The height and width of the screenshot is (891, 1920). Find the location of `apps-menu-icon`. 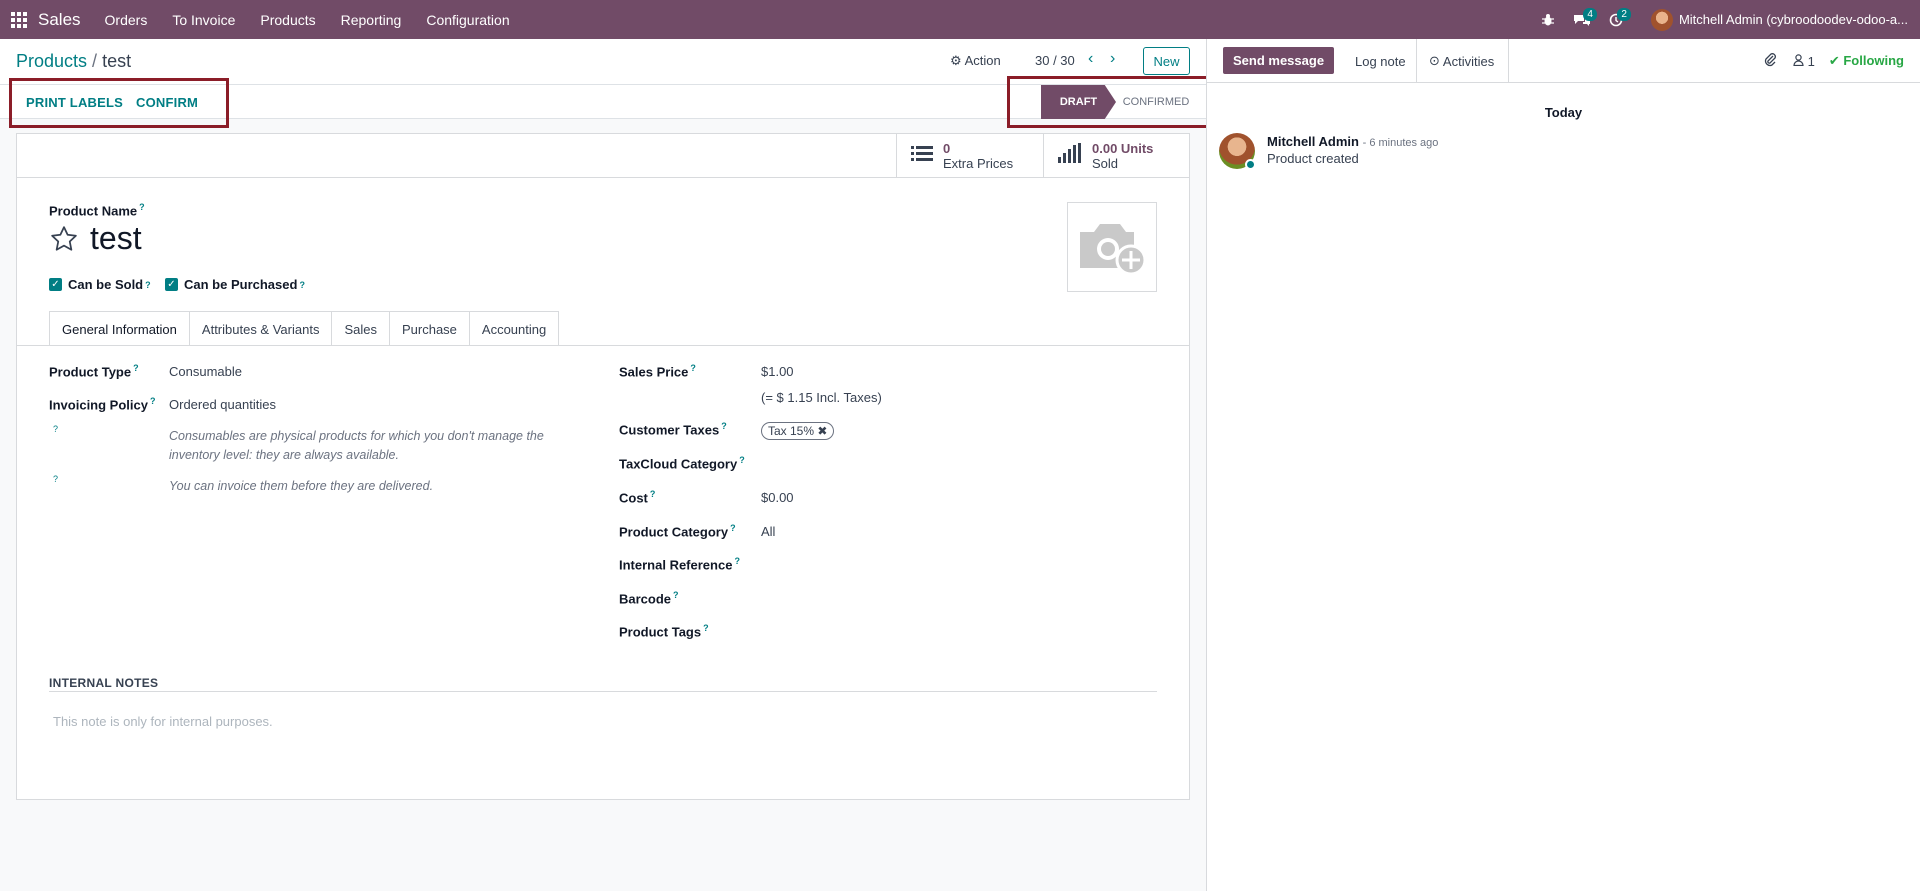

apps-menu-icon is located at coordinates (19, 19).